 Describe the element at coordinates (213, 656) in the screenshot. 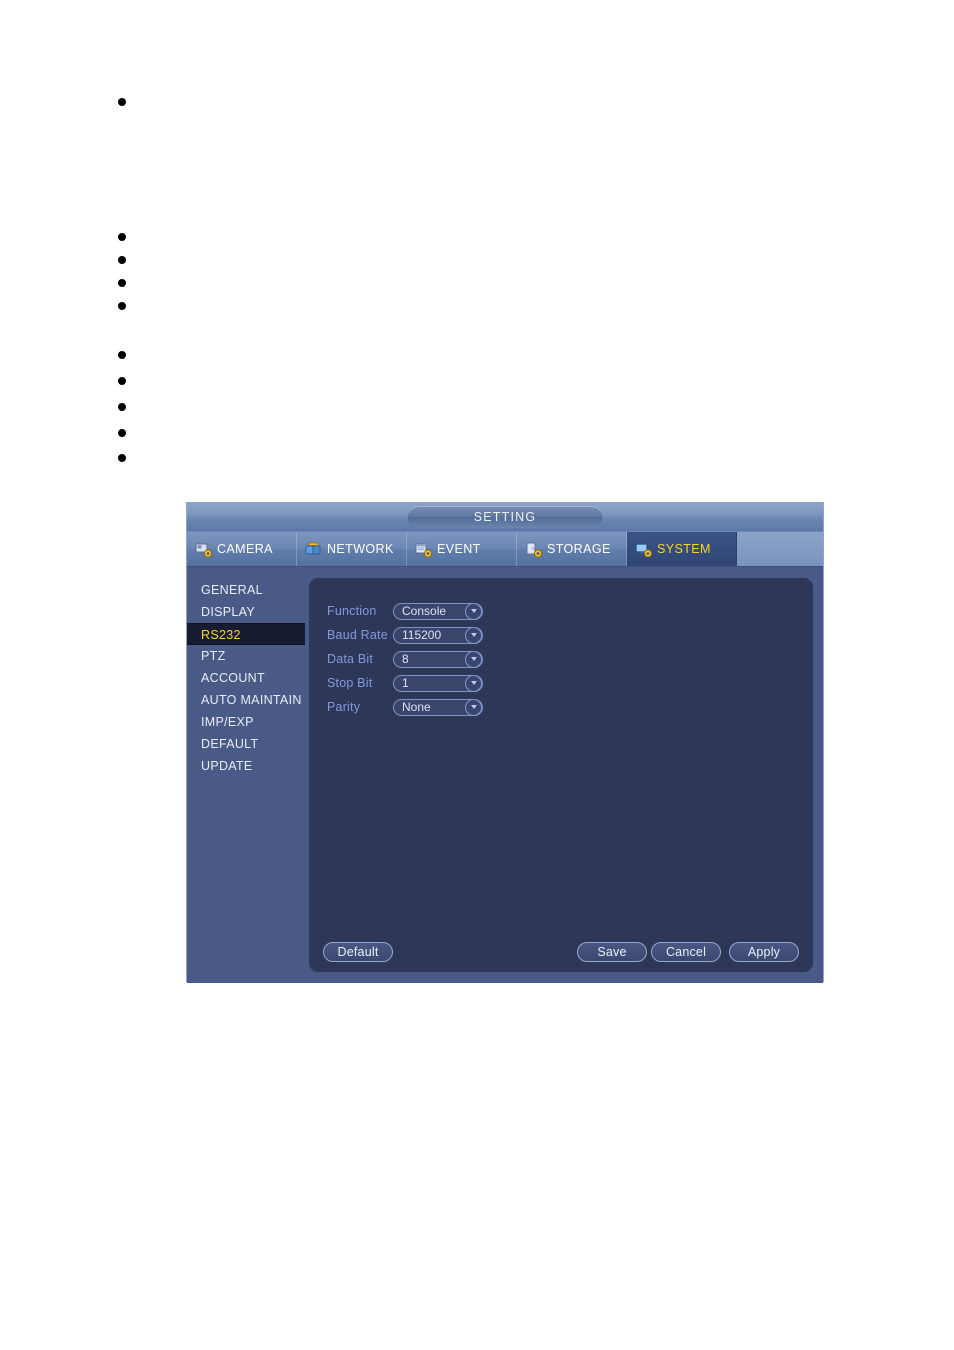

I see `sidebar-item-label: PTZ` at that location.